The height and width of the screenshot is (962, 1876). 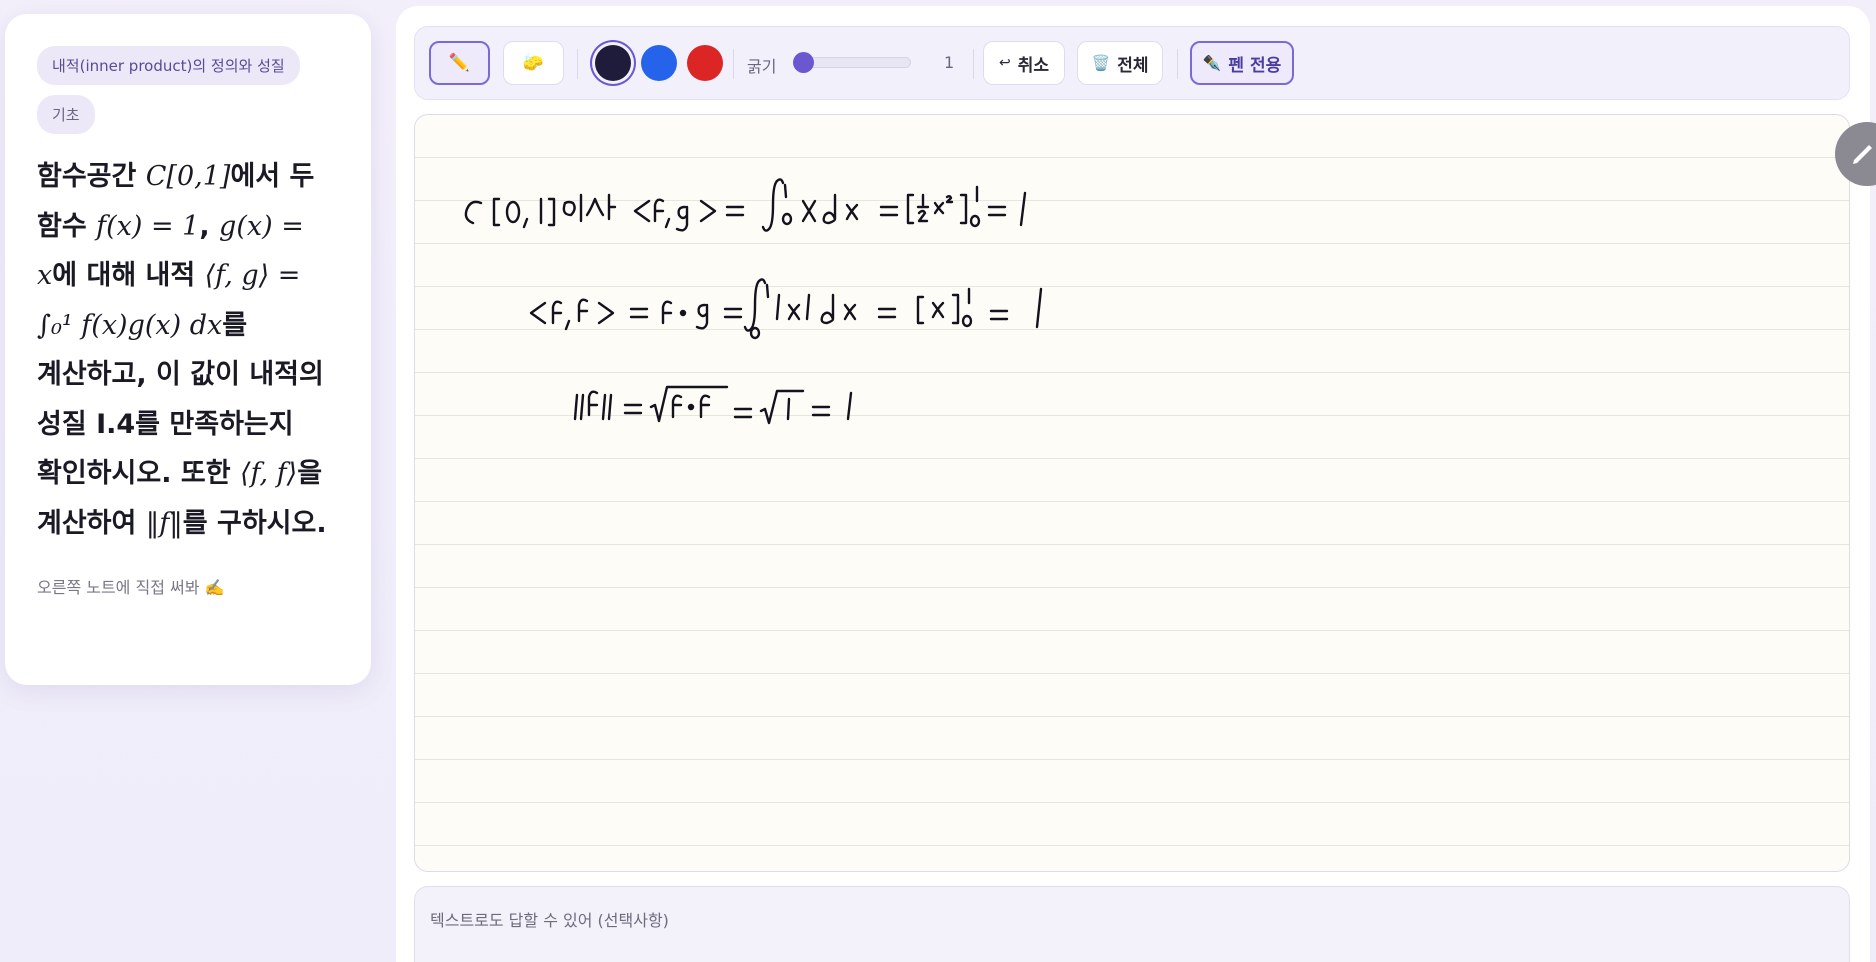 What do you see at coordinates (613, 63) in the screenshot?
I see `color-swatch-black` at bounding box center [613, 63].